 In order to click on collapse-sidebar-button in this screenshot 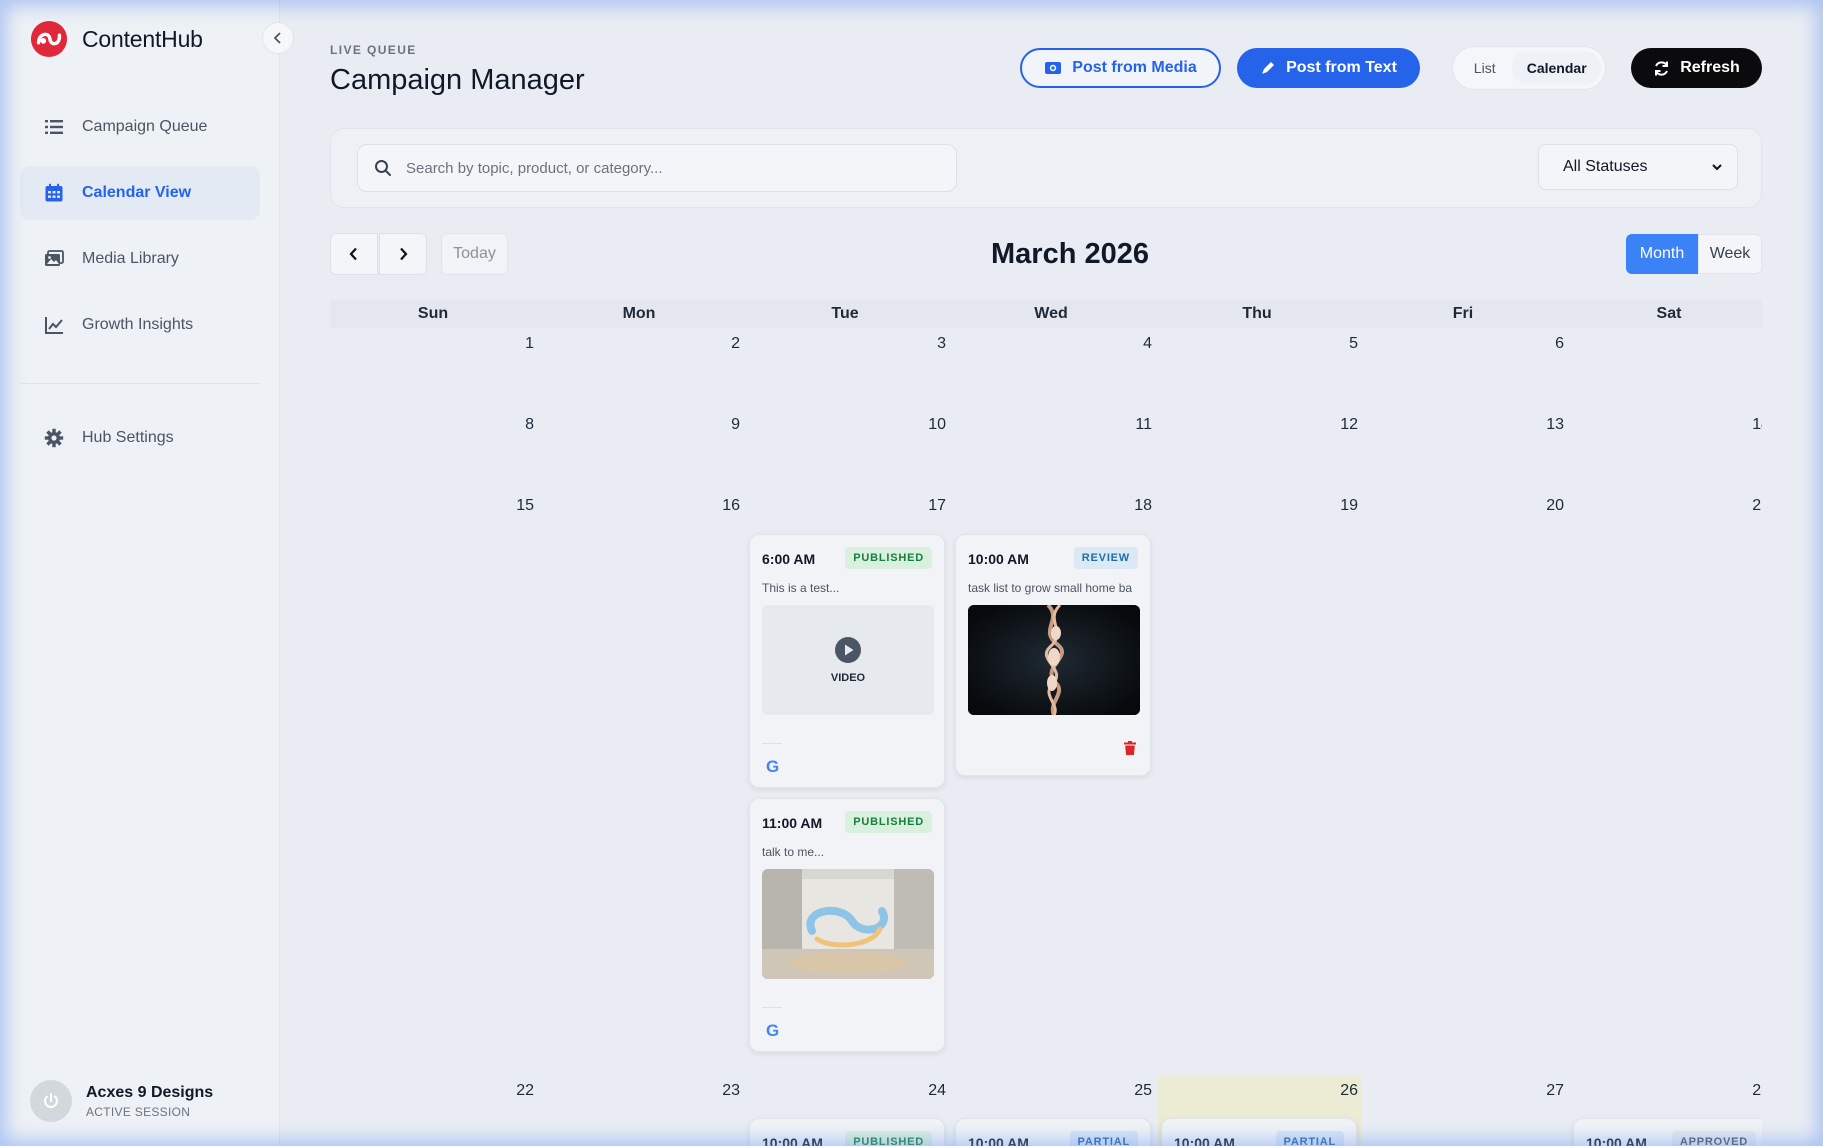, I will do `click(278, 38)`.